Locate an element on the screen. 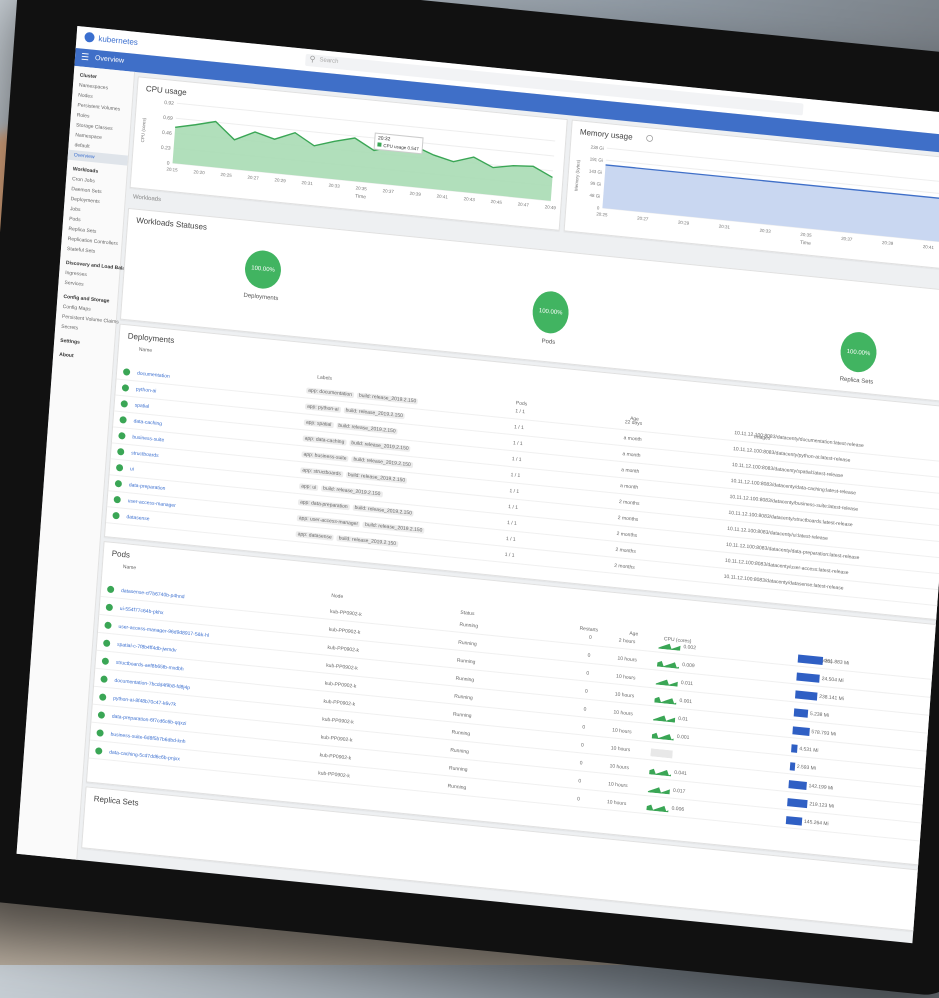 The width and height of the screenshot is (939, 998). label-chip: app: ui is located at coordinates (308, 487).